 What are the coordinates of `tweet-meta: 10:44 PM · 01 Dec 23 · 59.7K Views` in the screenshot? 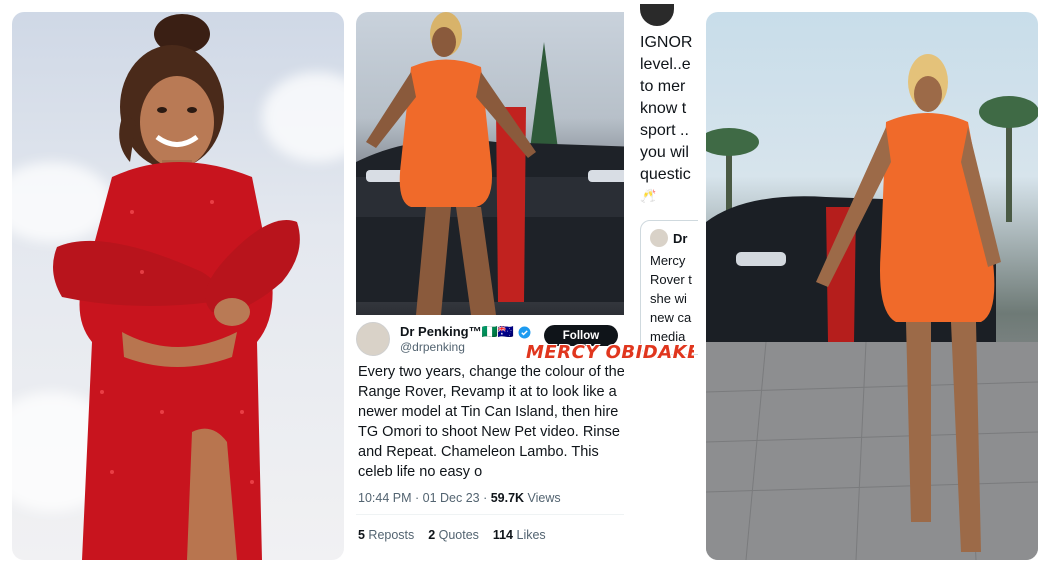 It's located at (459, 498).